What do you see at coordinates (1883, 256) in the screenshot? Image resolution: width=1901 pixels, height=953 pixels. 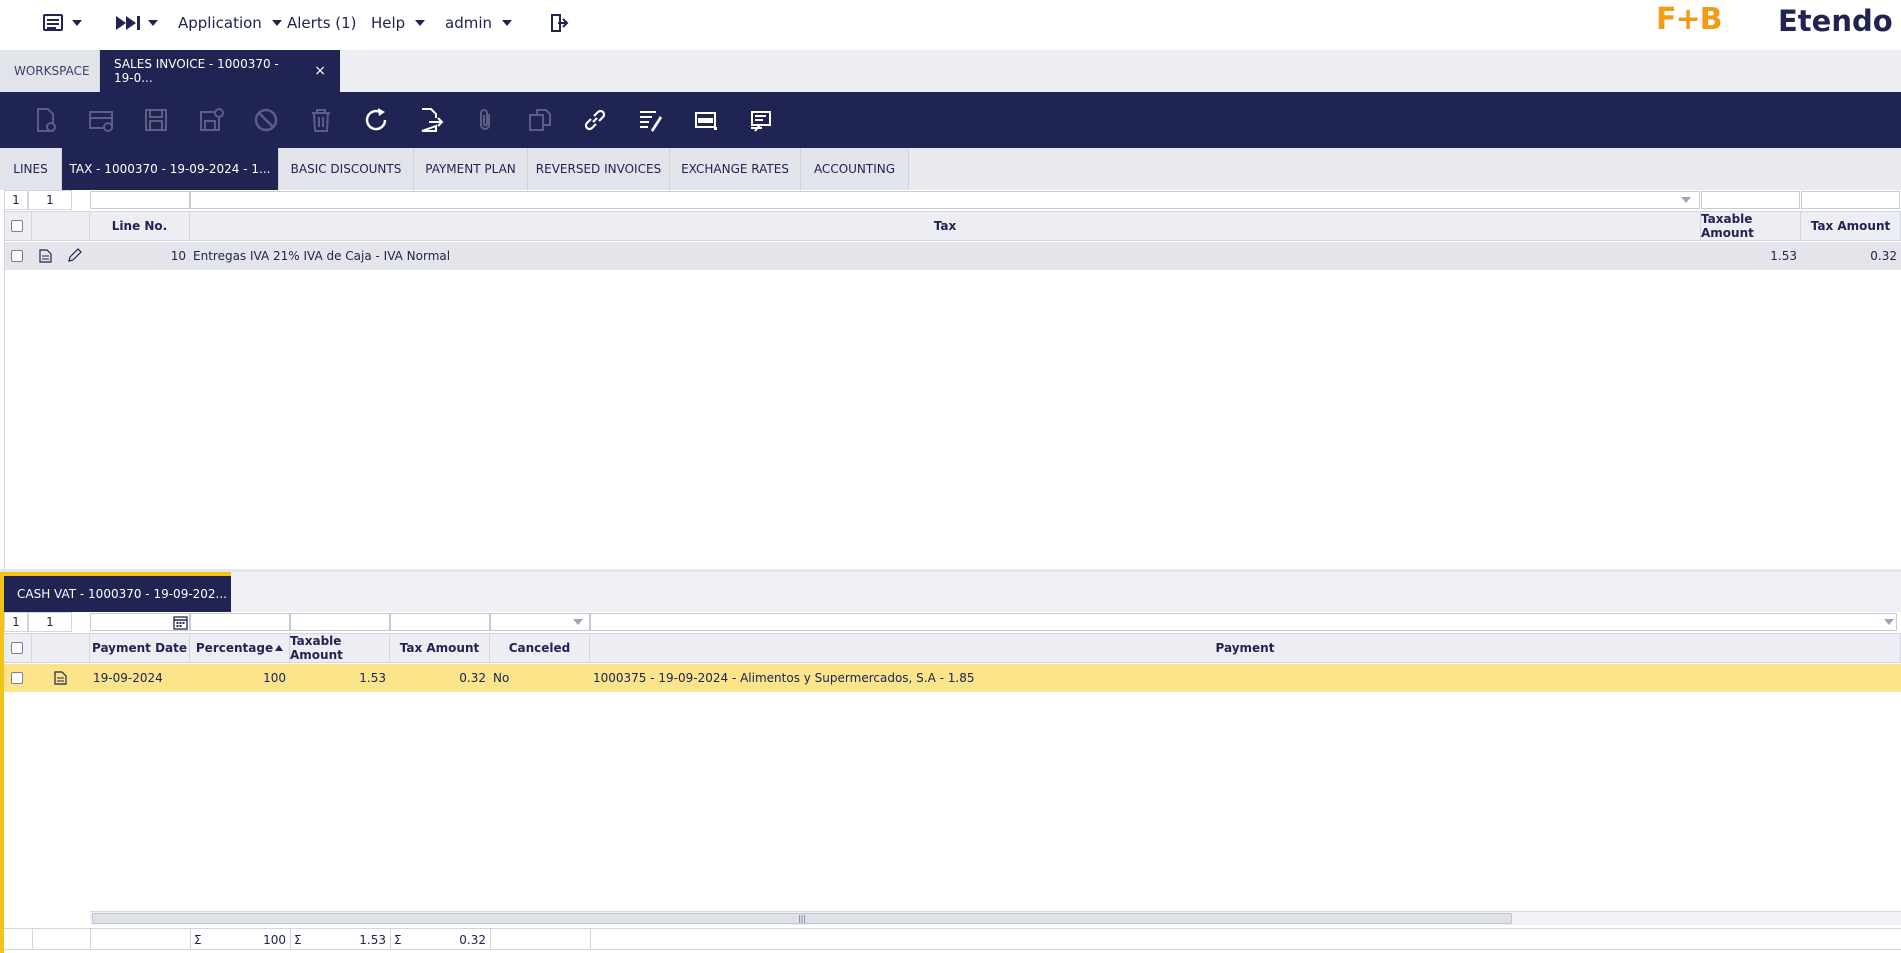 I see `row-tax-amount: 0.32` at bounding box center [1883, 256].